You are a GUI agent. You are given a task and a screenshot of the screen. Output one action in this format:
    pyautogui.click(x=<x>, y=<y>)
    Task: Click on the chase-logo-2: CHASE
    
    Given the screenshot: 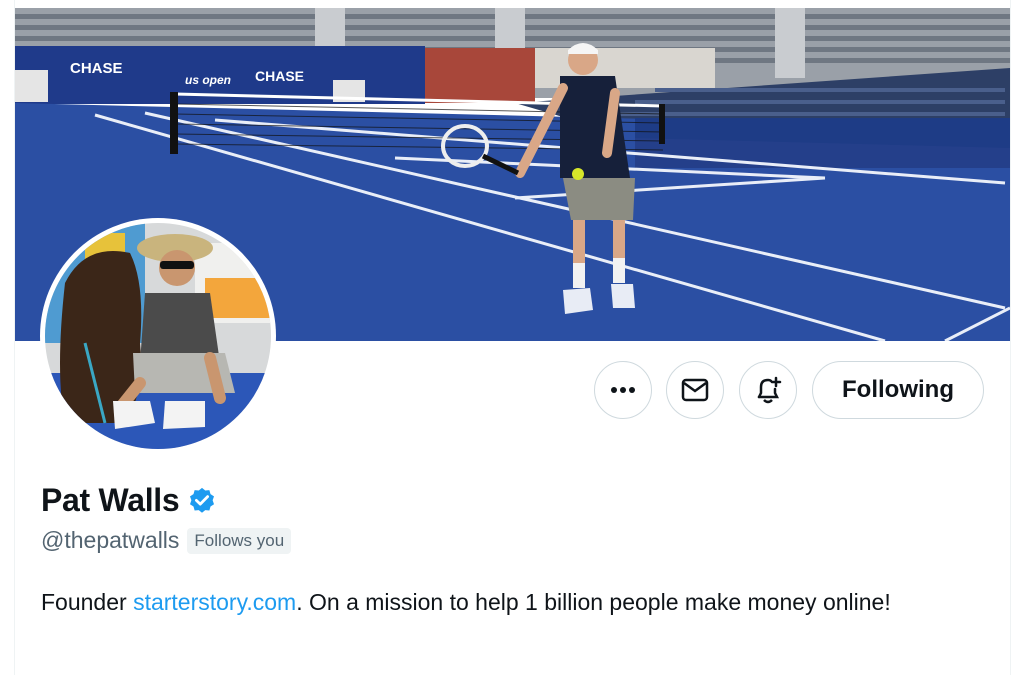 What is the action you would take?
    pyautogui.click(x=279, y=76)
    